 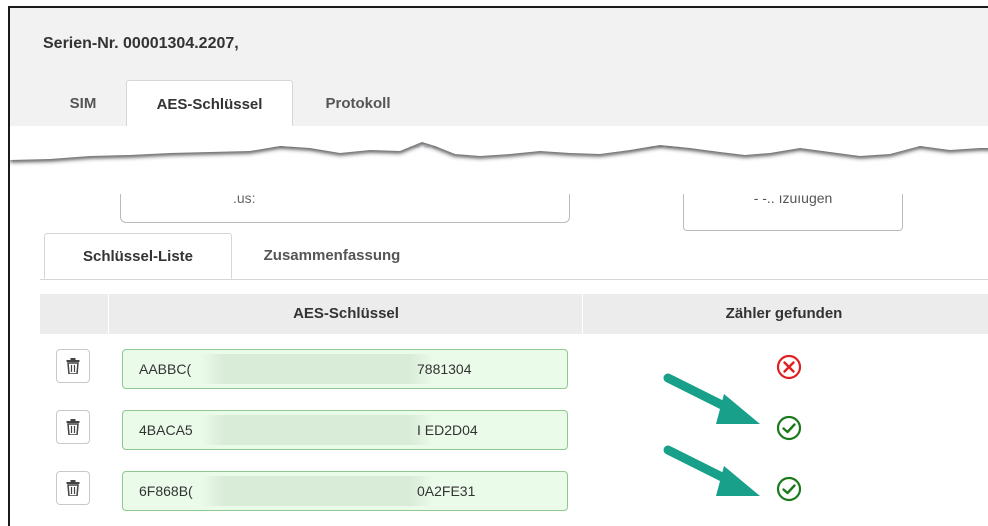 What do you see at coordinates (783, 314) in the screenshot?
I see `column-header-counter-found: Zähler gefunden` at bounding box center [783, 314].